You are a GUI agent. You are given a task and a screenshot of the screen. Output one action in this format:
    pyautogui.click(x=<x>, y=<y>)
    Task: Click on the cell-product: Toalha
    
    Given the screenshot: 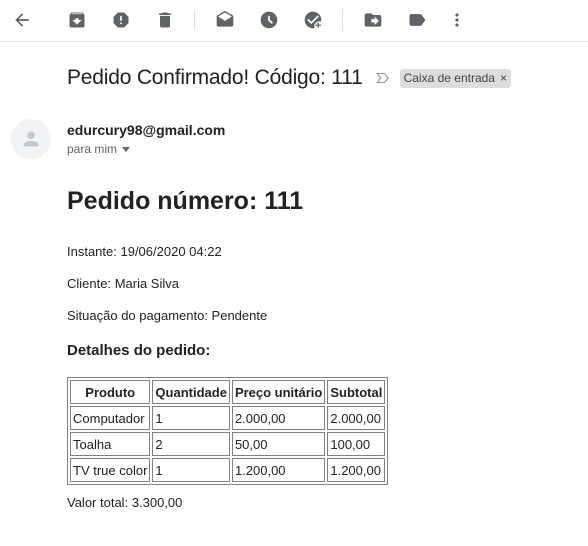 What is the action you would take?
    pyautogui.click(x=110, y=444)
    